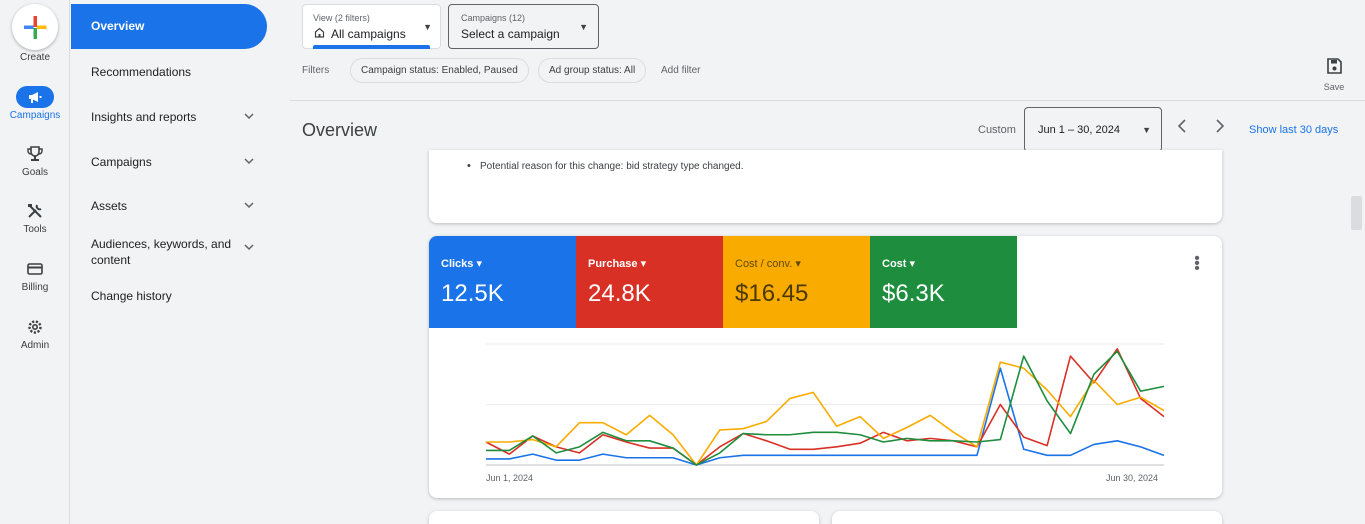 The width and height of the screenshot is (1365, 524). What do you see at coordinates (141, 72) in the screenshot?
I see `nav-item-label: Recommendations` at bounding box center [141, 72].